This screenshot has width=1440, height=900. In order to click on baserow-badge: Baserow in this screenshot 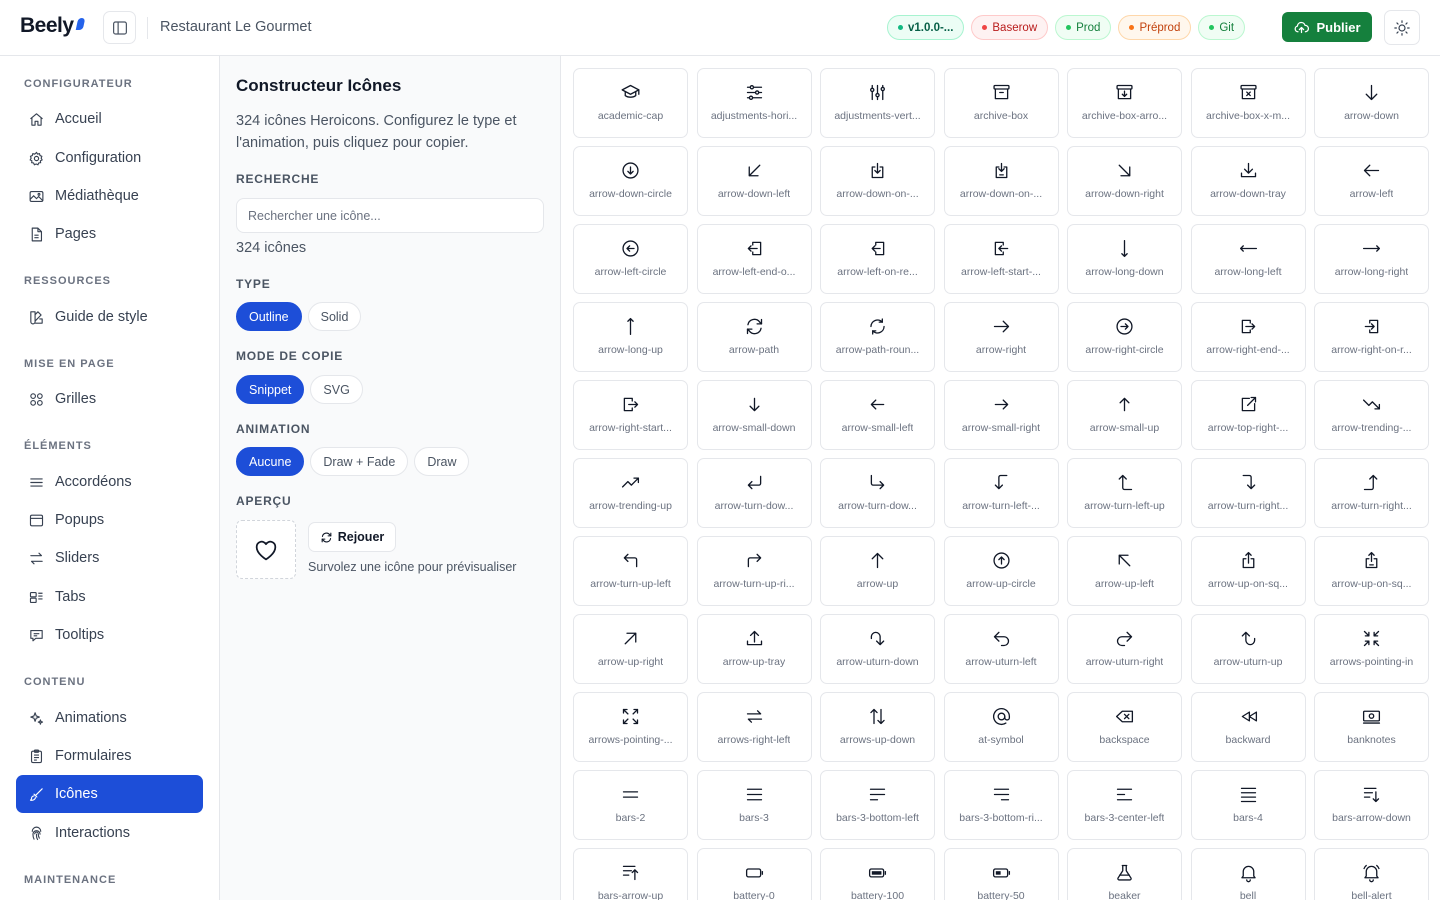, I will do `click(1010, 27)`.